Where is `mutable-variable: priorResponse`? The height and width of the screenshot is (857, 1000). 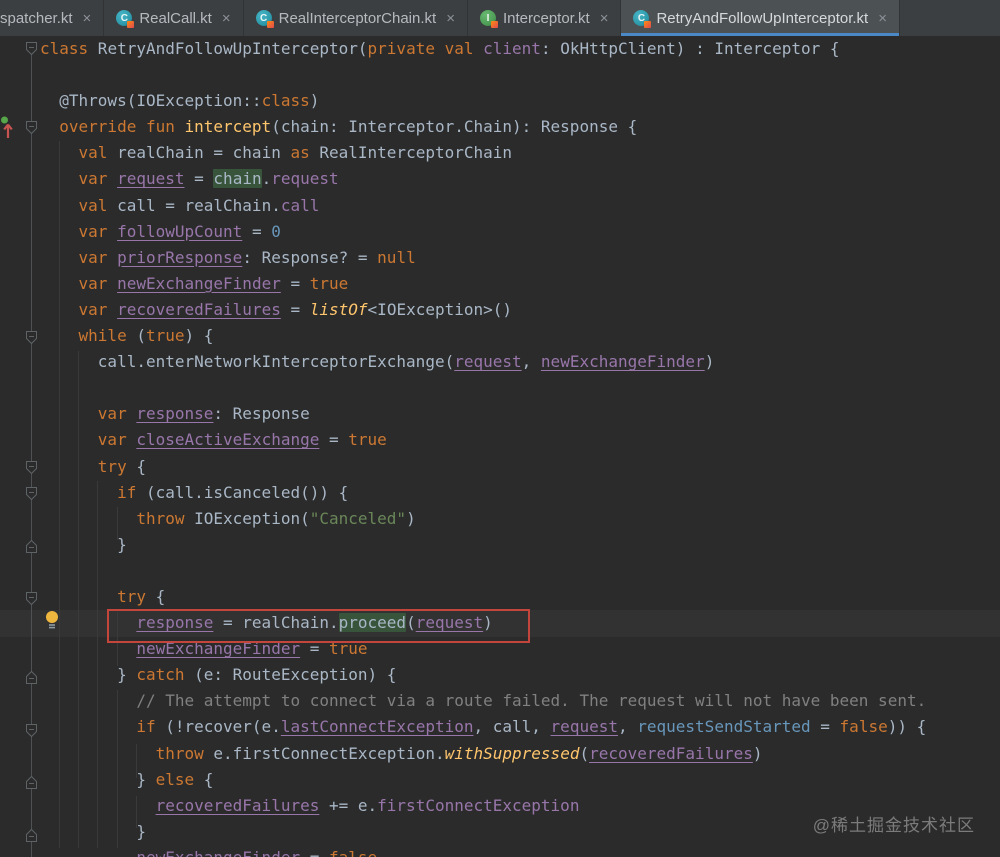 mutable-variable: priorResponse is located at coordinates (180, 257).